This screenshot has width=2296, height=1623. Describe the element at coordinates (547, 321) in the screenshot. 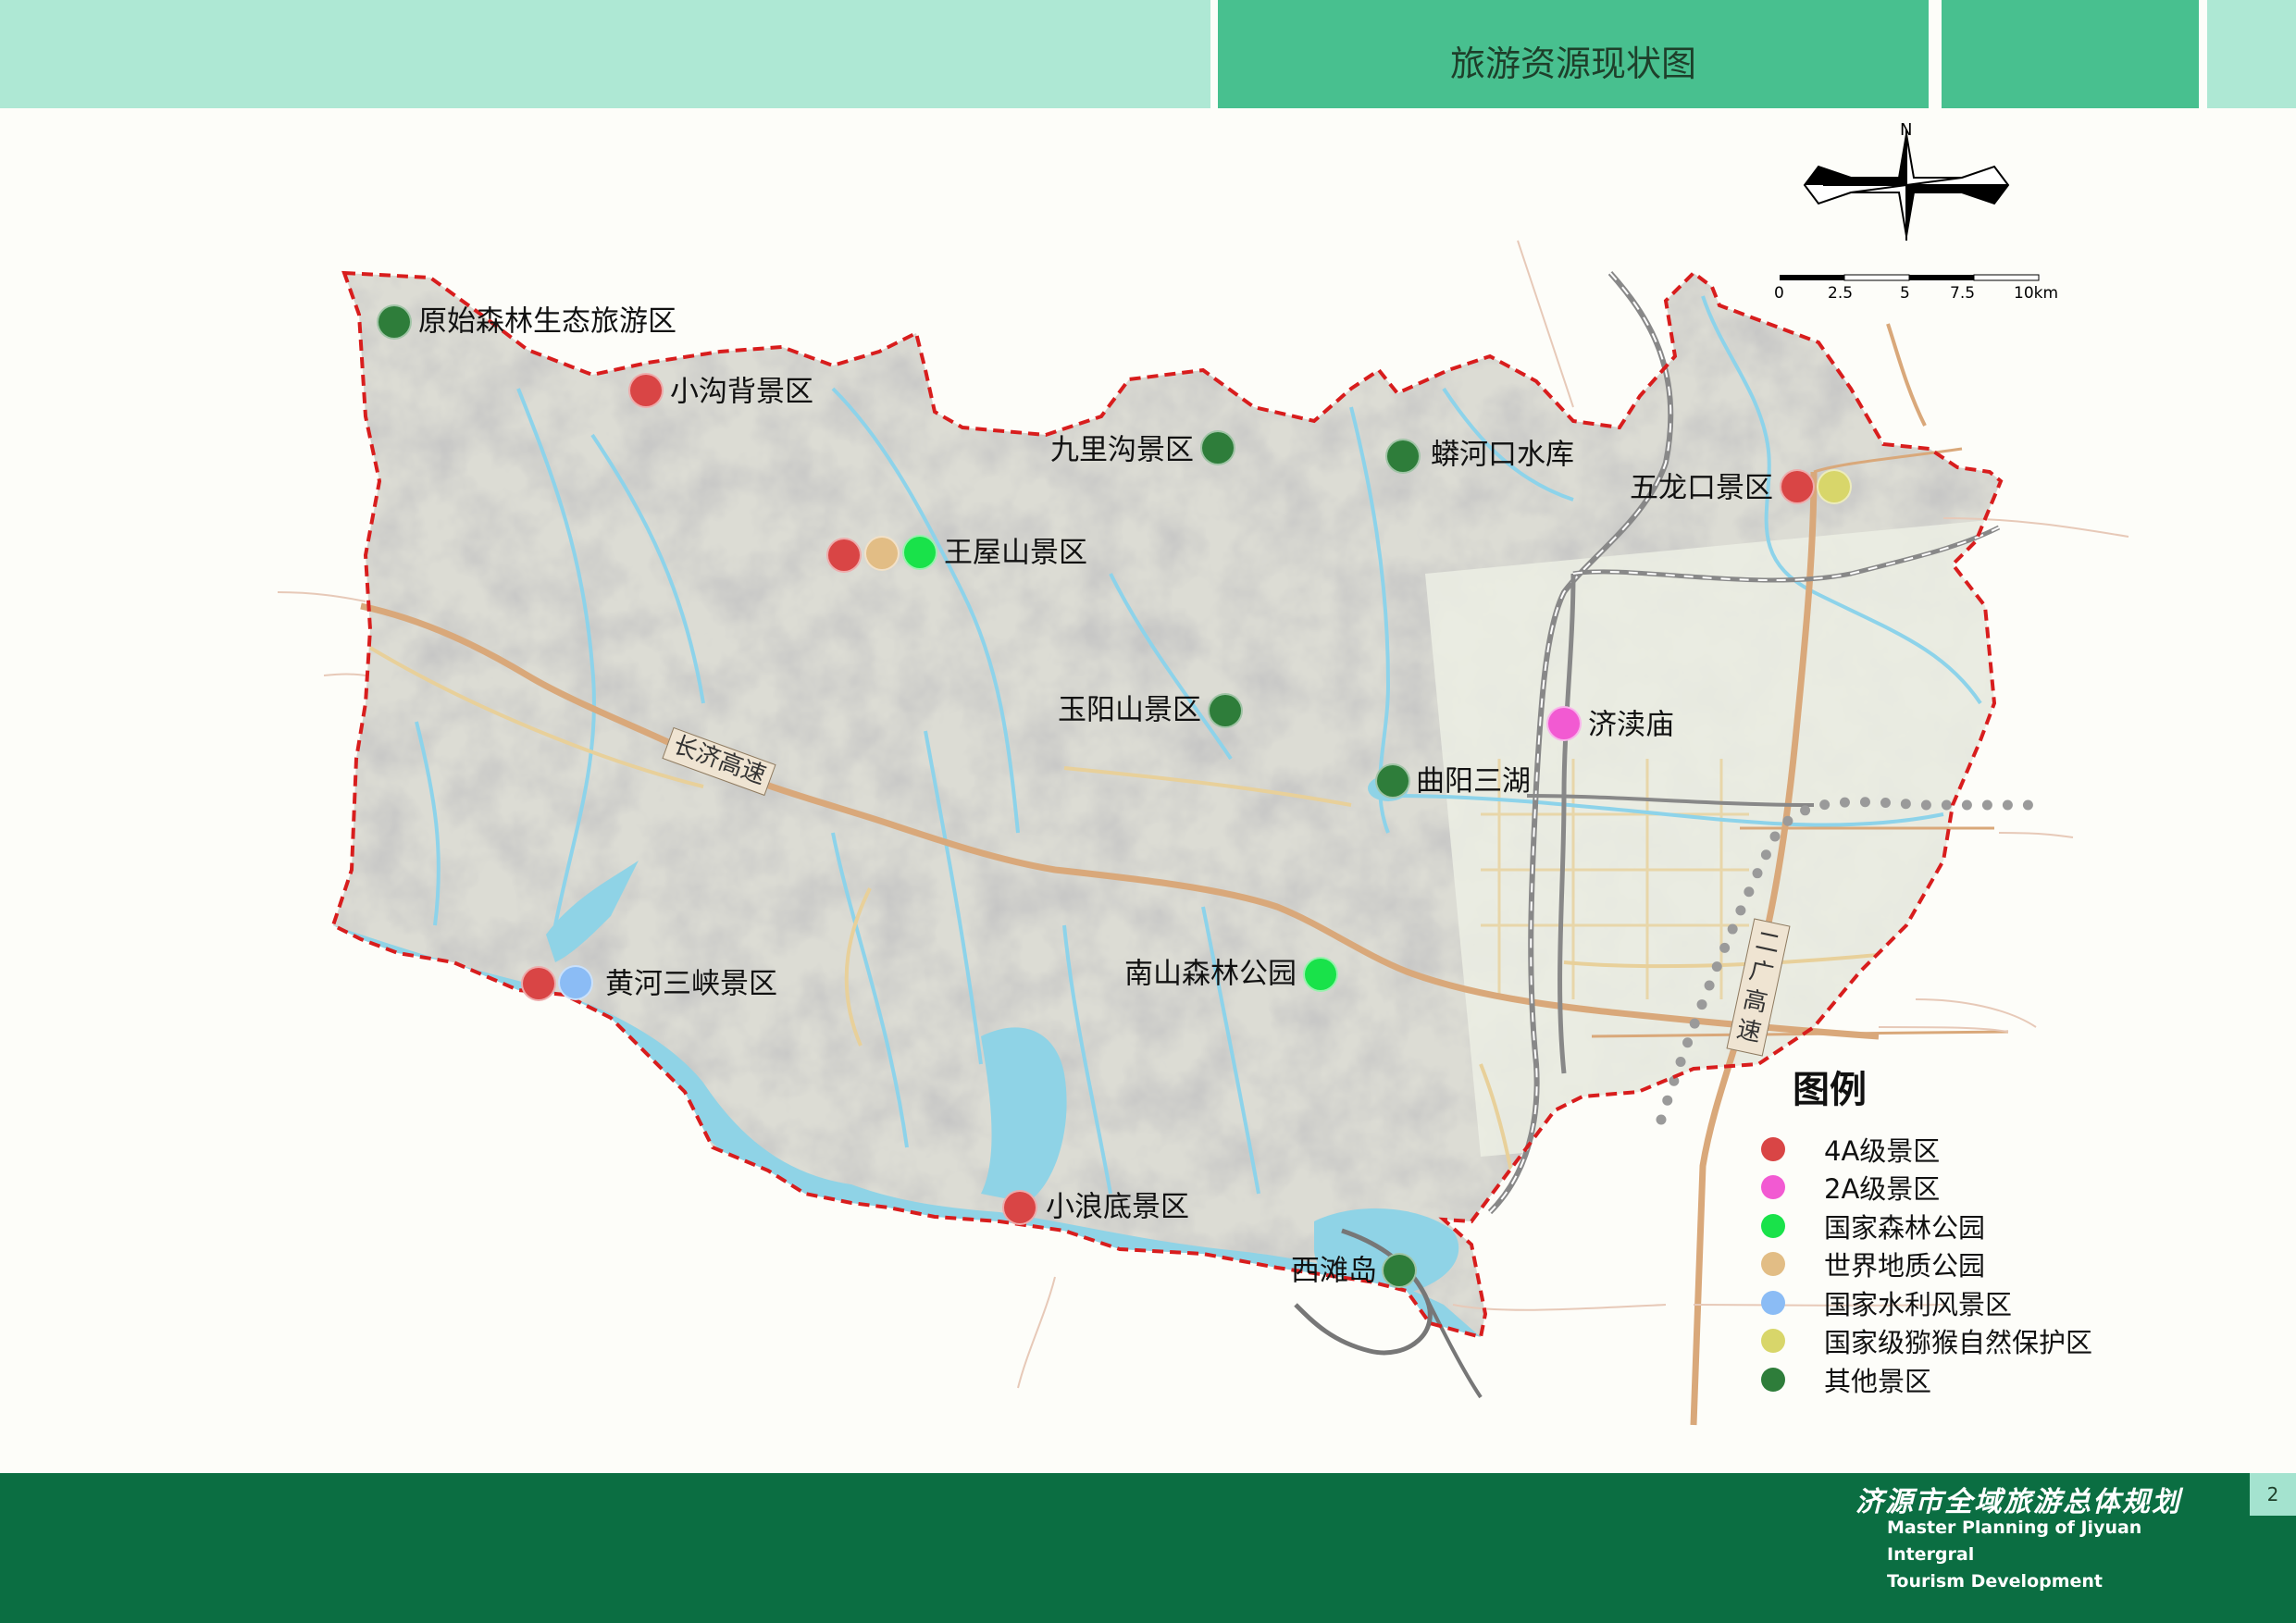

I see `spot-label: 原始森林生态旅游区` at that location.